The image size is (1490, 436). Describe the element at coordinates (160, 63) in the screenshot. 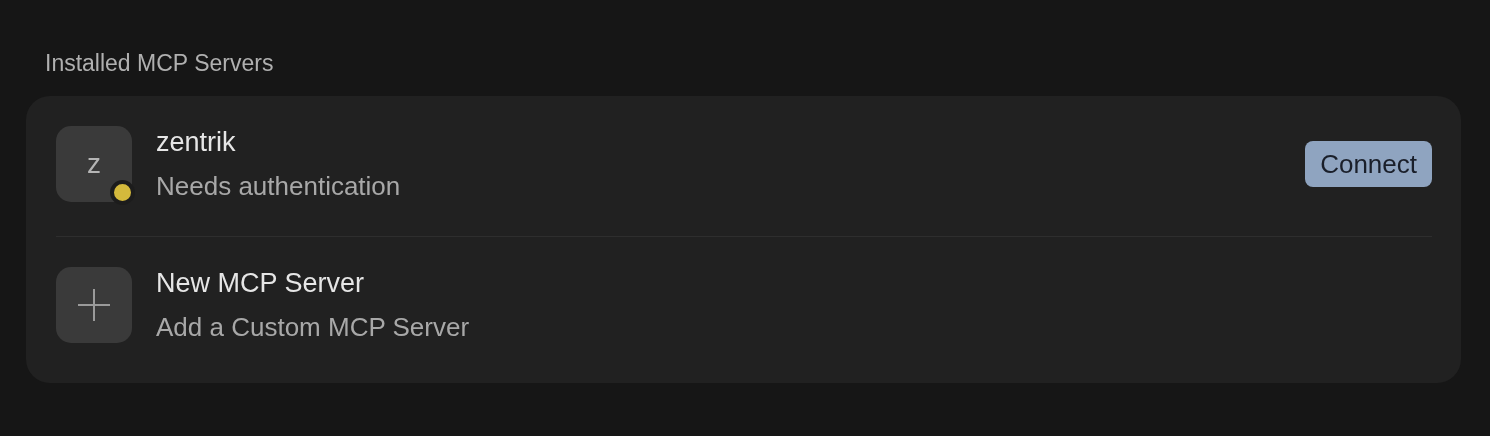

I see `section-title: Installed MCP Servers` at that location.